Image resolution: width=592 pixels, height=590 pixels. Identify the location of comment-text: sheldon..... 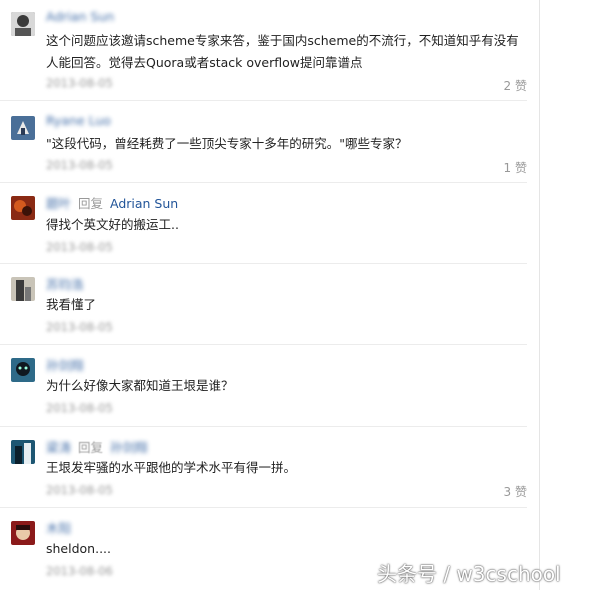
(78, 548).